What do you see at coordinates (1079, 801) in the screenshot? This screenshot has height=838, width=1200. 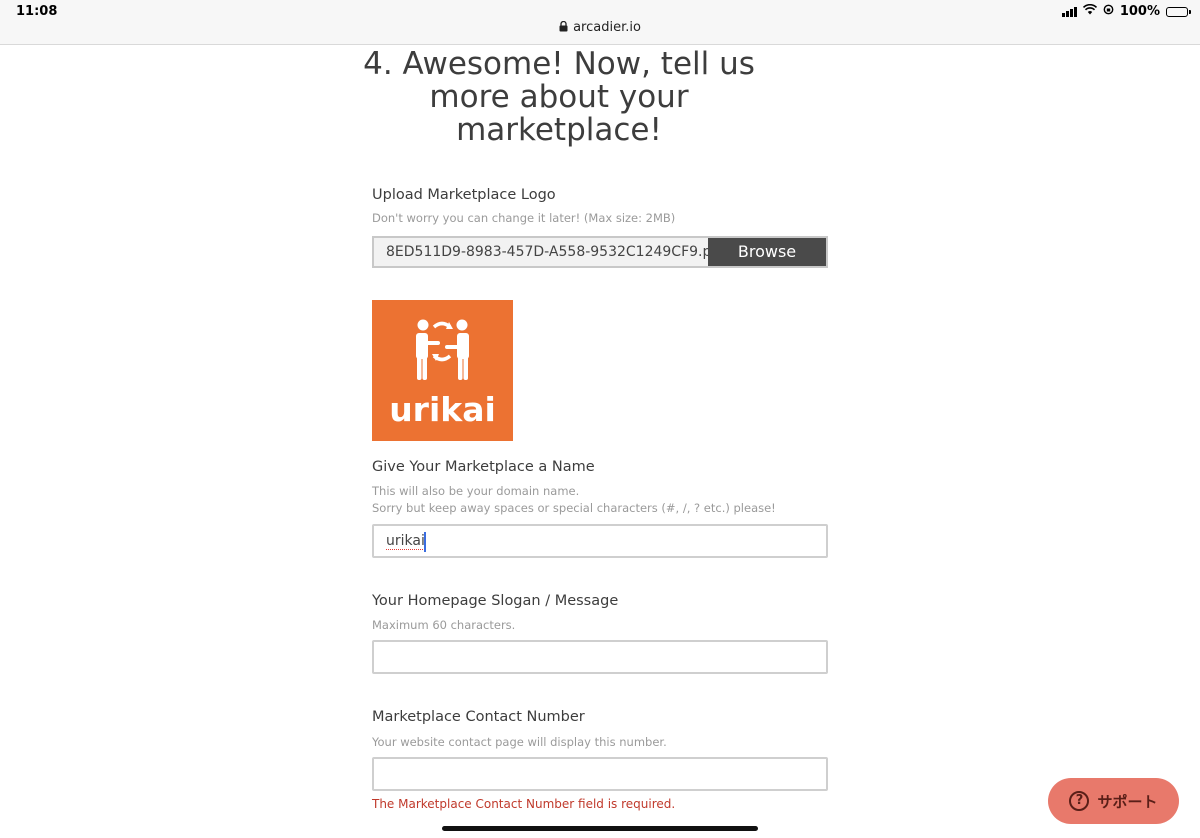 I see `help-icon: ?` at bounding box center [1079, 801].